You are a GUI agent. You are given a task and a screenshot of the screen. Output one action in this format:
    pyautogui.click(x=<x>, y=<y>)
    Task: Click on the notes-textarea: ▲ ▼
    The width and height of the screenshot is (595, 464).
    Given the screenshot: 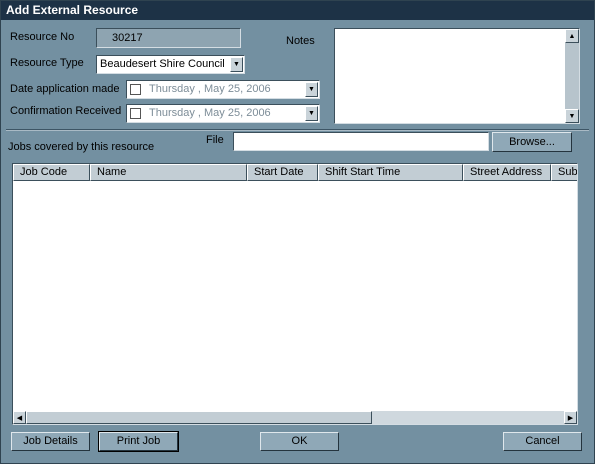 What is the action you would take?
    pyautogui.click(x=457, y=76)
    